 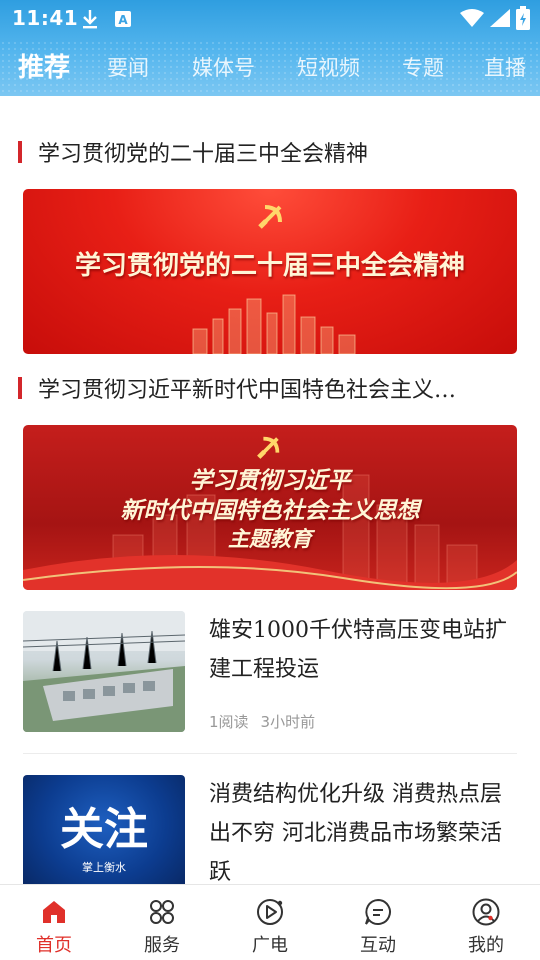 I want to click on profile-icon, so click(x=486, y=912).